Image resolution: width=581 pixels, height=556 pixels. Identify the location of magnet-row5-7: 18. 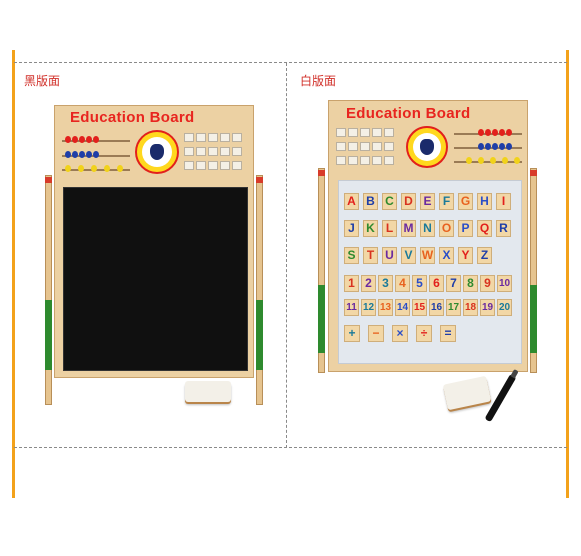
(470, 307).